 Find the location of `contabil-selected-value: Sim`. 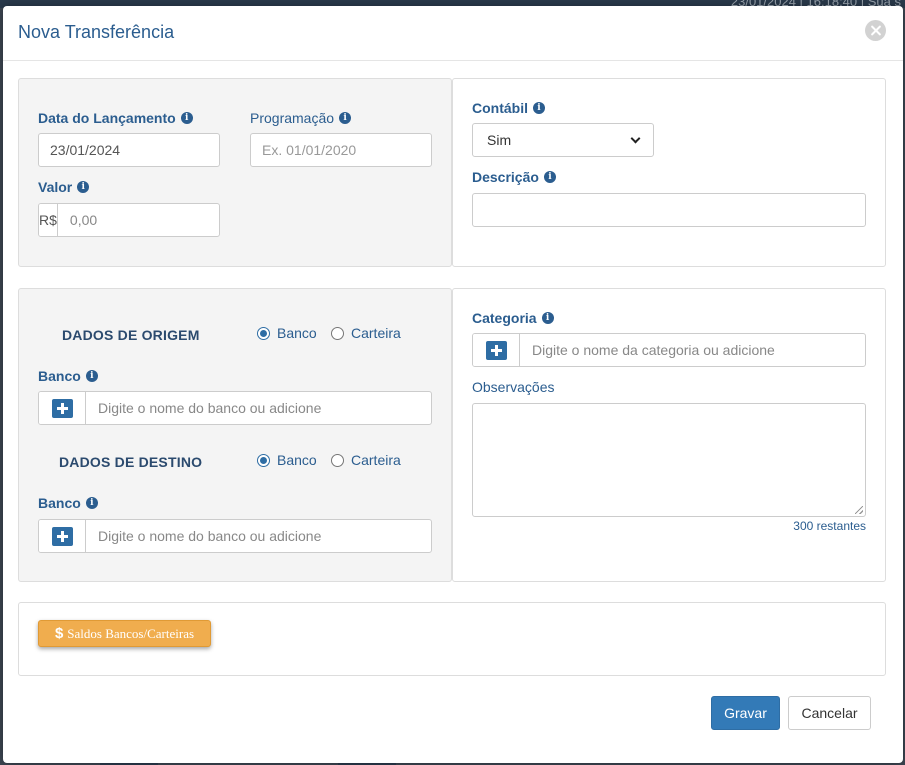

contabil-selected-value: Sim is located at coordinates (499, 140).